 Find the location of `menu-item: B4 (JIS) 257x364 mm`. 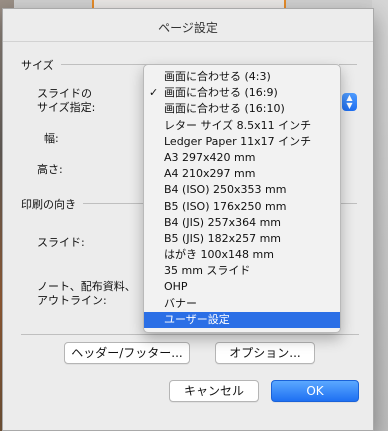

menu-item: B4 (JIS) 257x364 mm is located at coordinates (242, 223).